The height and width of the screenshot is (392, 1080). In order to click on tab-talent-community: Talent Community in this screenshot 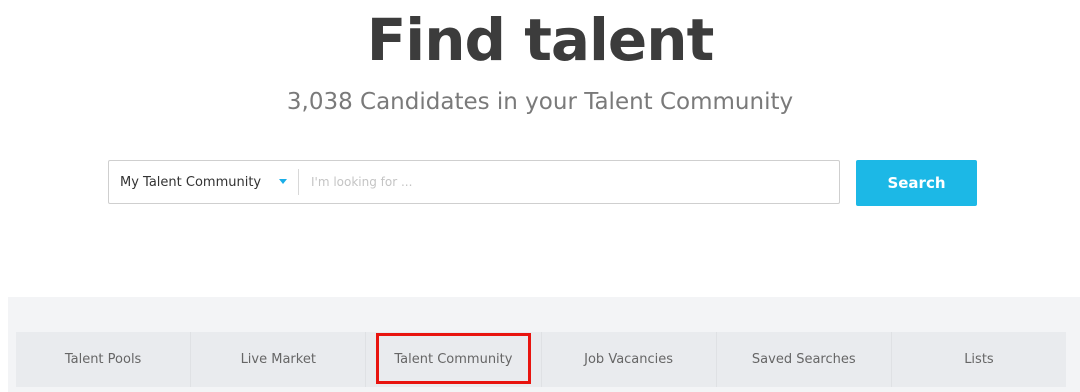, I will do `click(454, 359)`.